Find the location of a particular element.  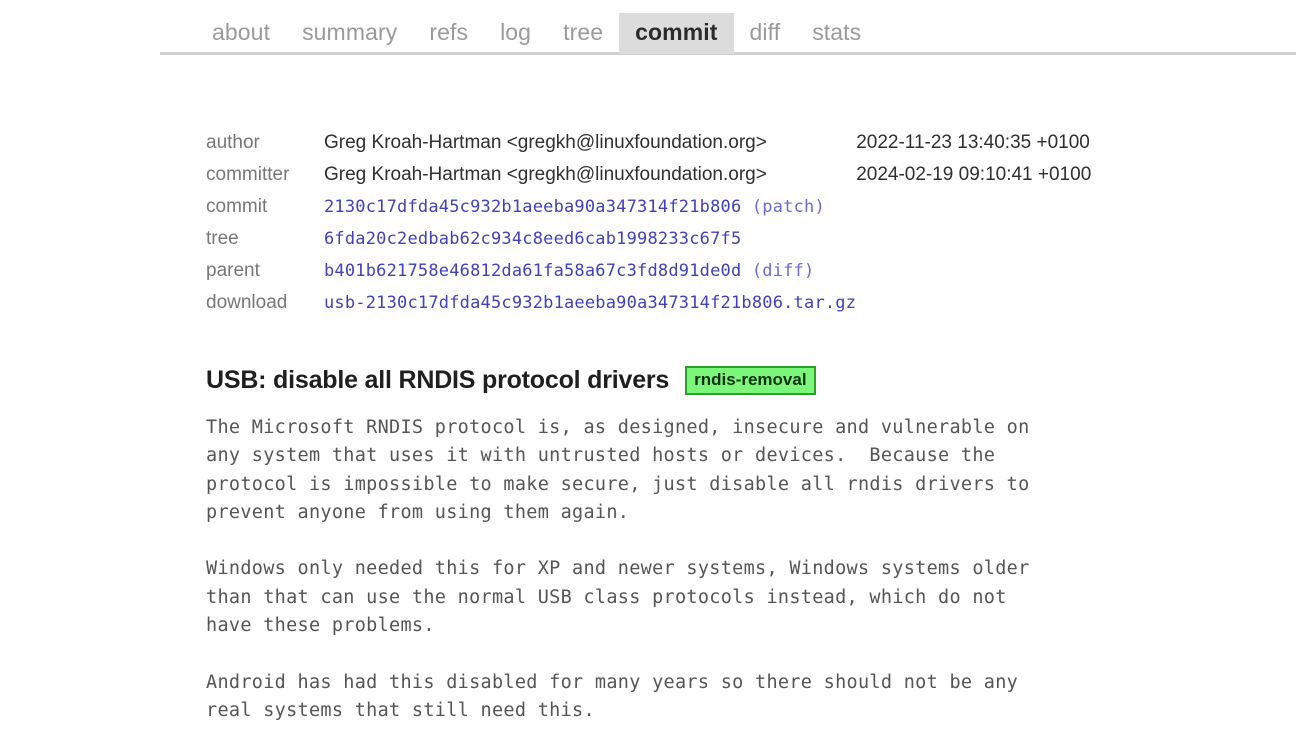

download-date is located at coordinates (973, 308).